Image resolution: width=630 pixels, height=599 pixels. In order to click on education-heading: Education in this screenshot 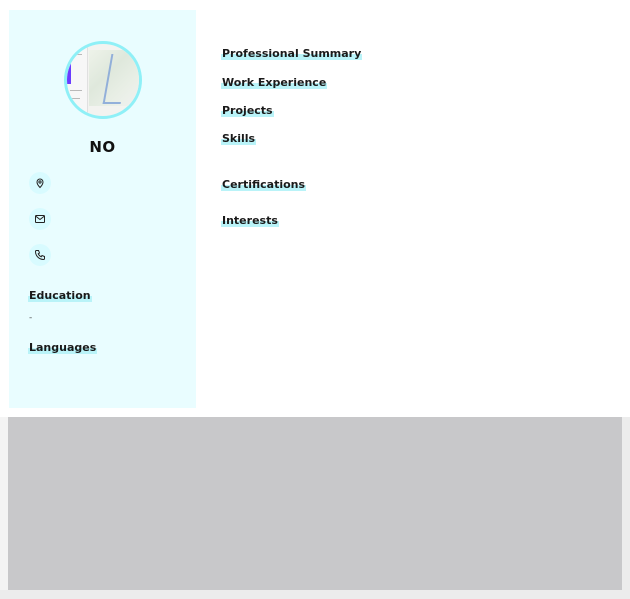, I will do `click(60, 295)`.